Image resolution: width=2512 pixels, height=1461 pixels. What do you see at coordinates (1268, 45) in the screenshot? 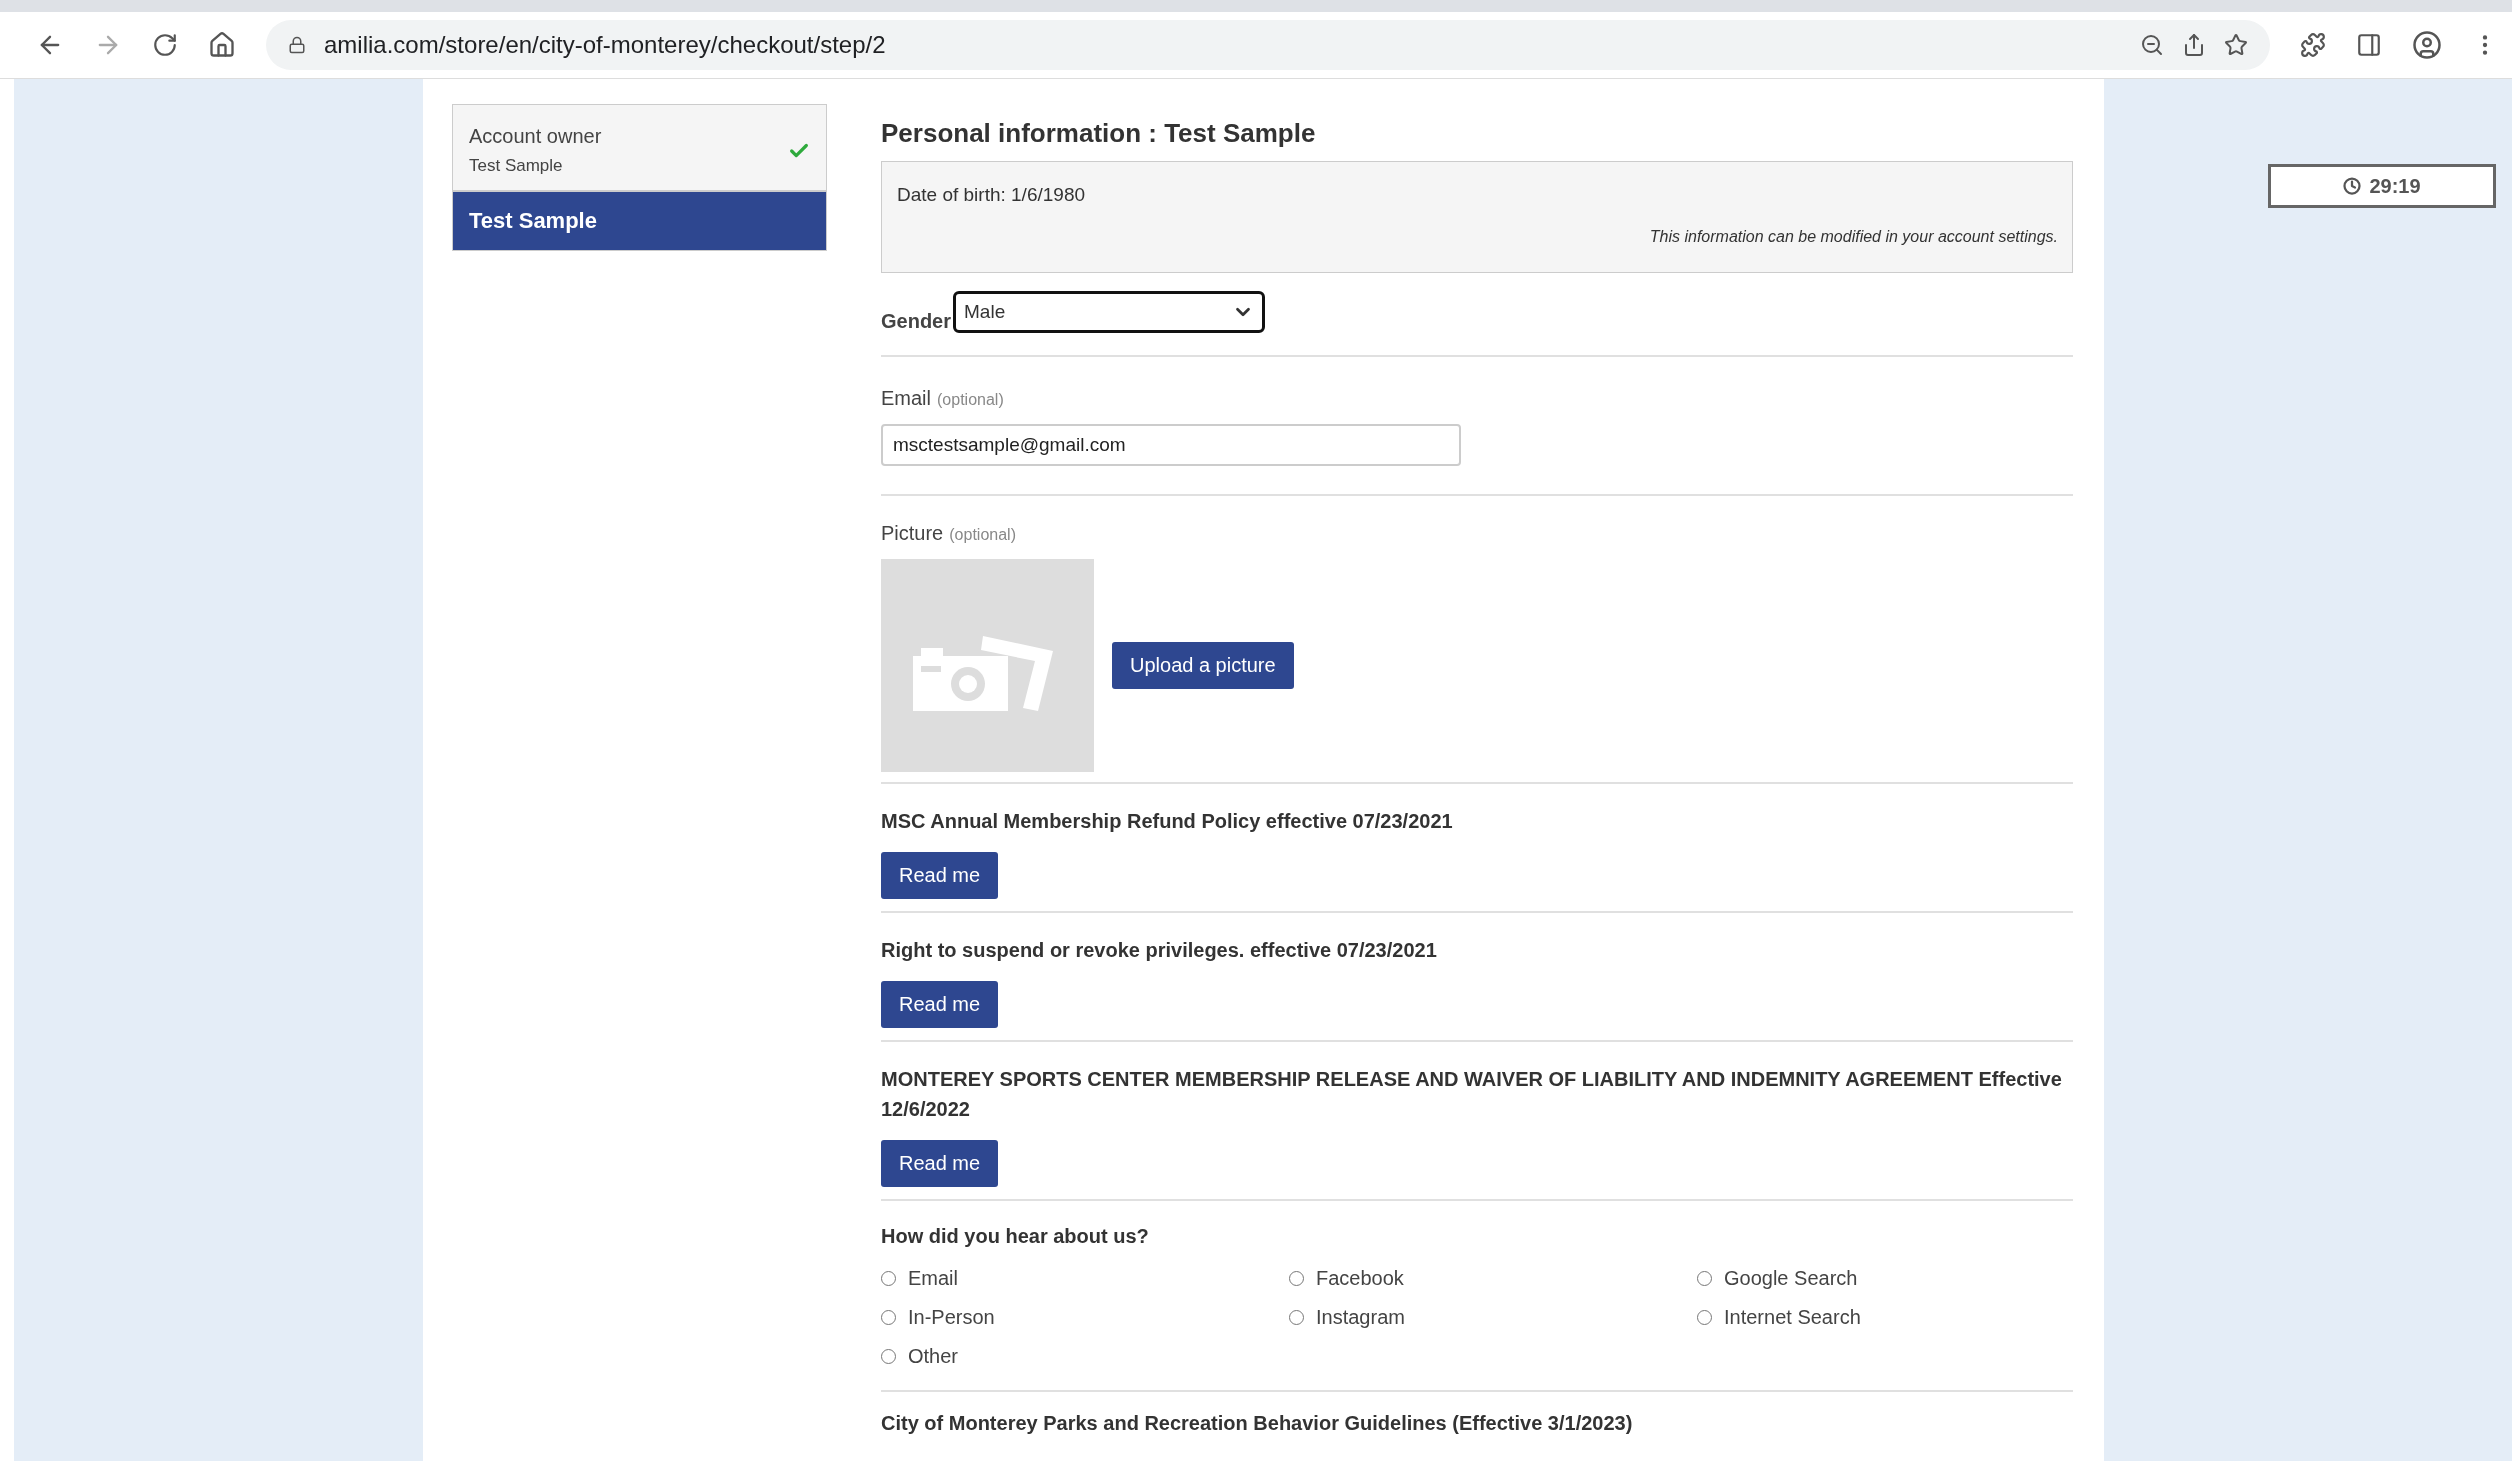
I see `address-bar: amilia.com/store/en/city-of-monterey/checkout/step/2` at bounding box center [1268, 45].